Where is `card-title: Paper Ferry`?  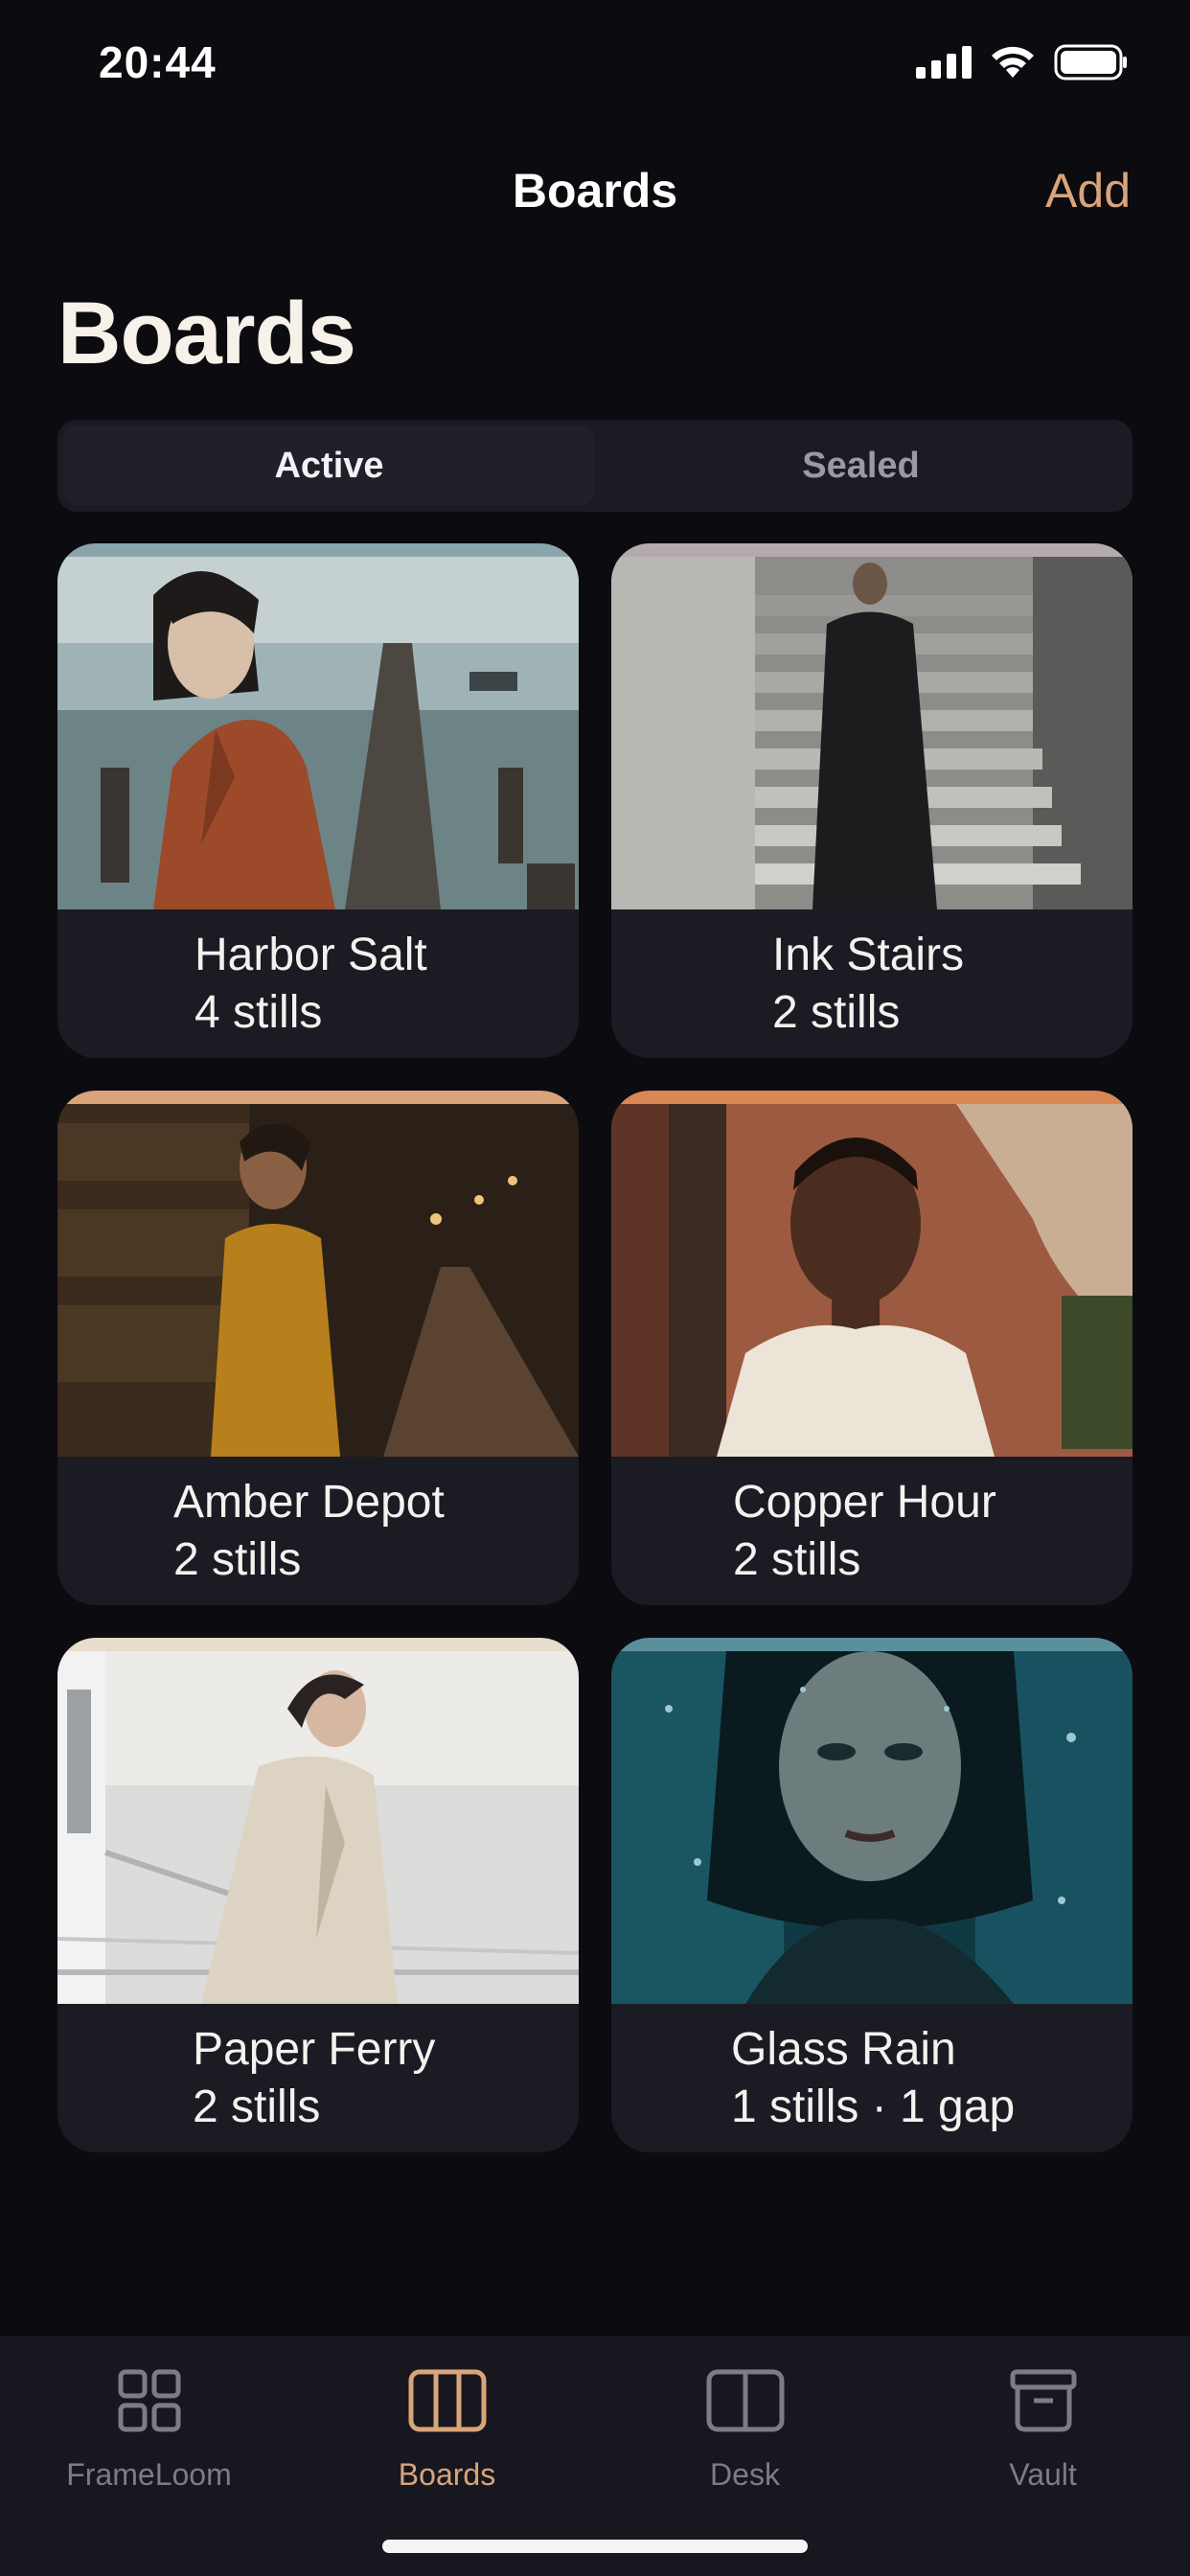
card-title: Paper Ferry is located at coordinates (315, 2049).